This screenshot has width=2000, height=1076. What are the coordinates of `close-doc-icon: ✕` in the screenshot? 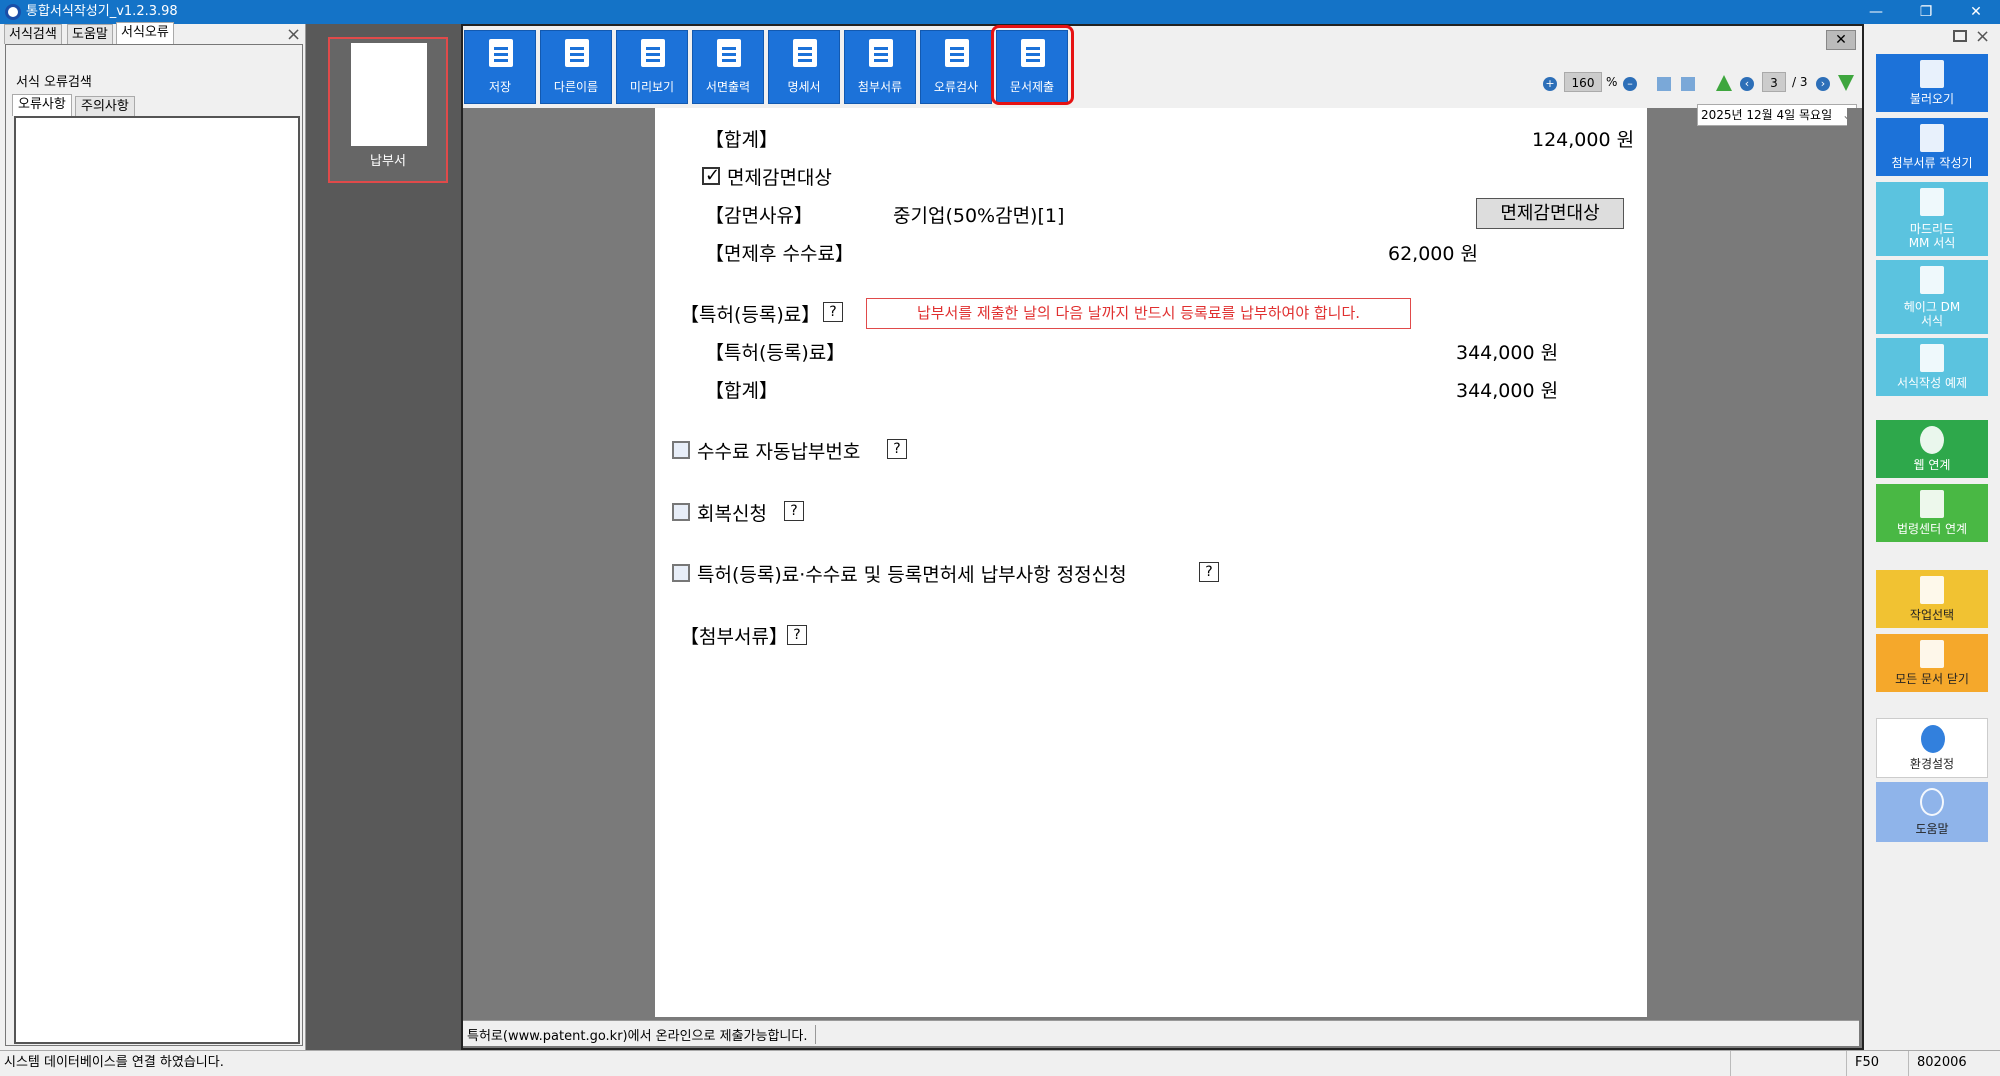 It's located at (1841, 40).